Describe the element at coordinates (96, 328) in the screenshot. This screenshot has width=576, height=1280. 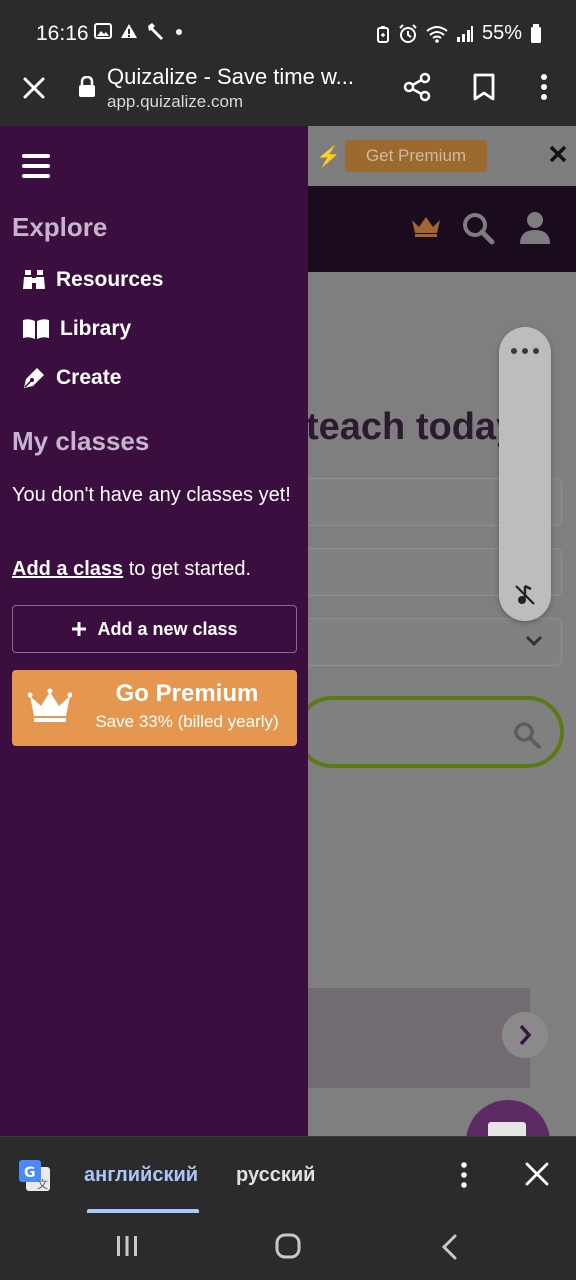
I see `nav-label: Library` at that location.